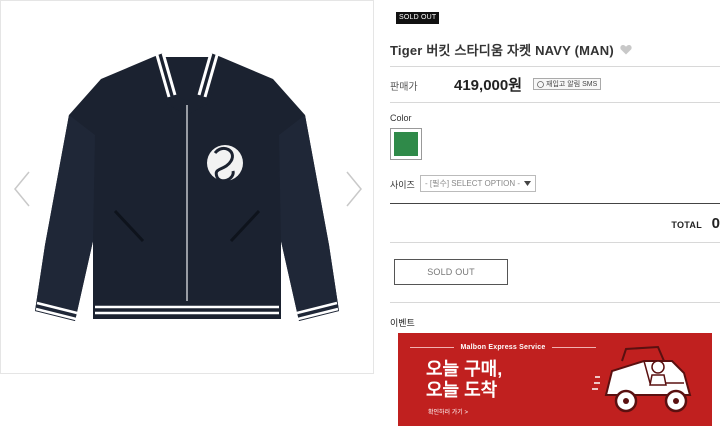  I want to click on heart-icon, so click(626, 49).